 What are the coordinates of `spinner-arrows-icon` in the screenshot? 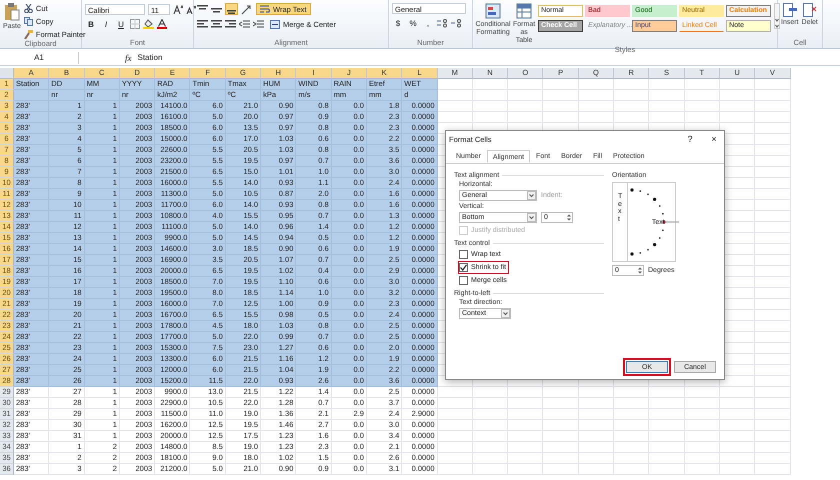 It's located at (640, 270).